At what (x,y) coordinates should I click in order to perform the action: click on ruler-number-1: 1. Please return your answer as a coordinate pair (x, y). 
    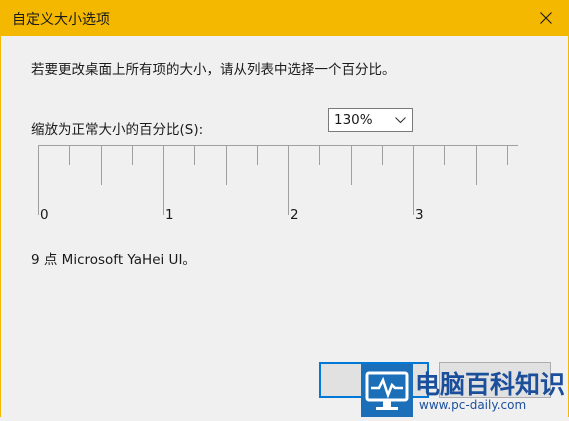
    Looking at the image, I should click on (169, 215).